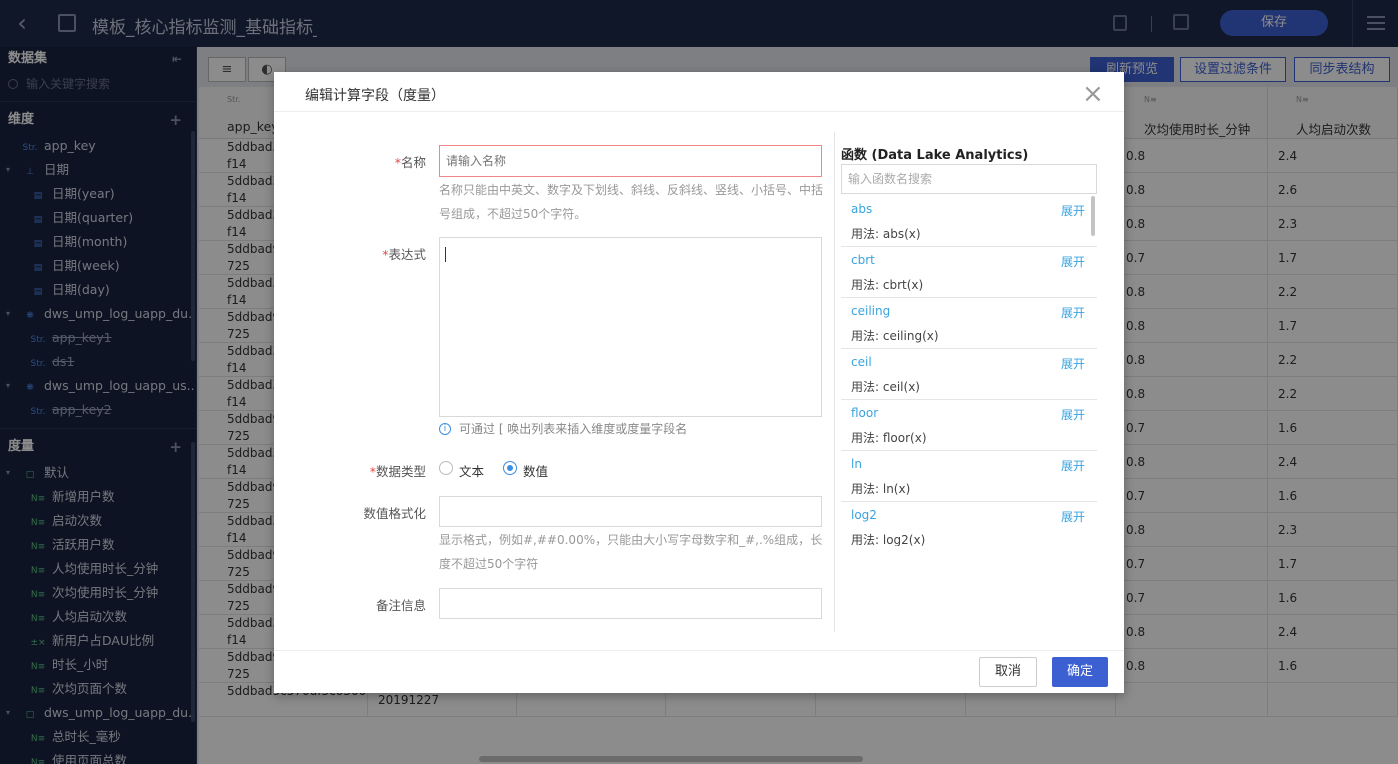 This screenshot has width=1398, height=764. Describe the element at coordinates (969, 179) in the screenshot. I see `function-search-input: 输入函数名搜索` at that location.